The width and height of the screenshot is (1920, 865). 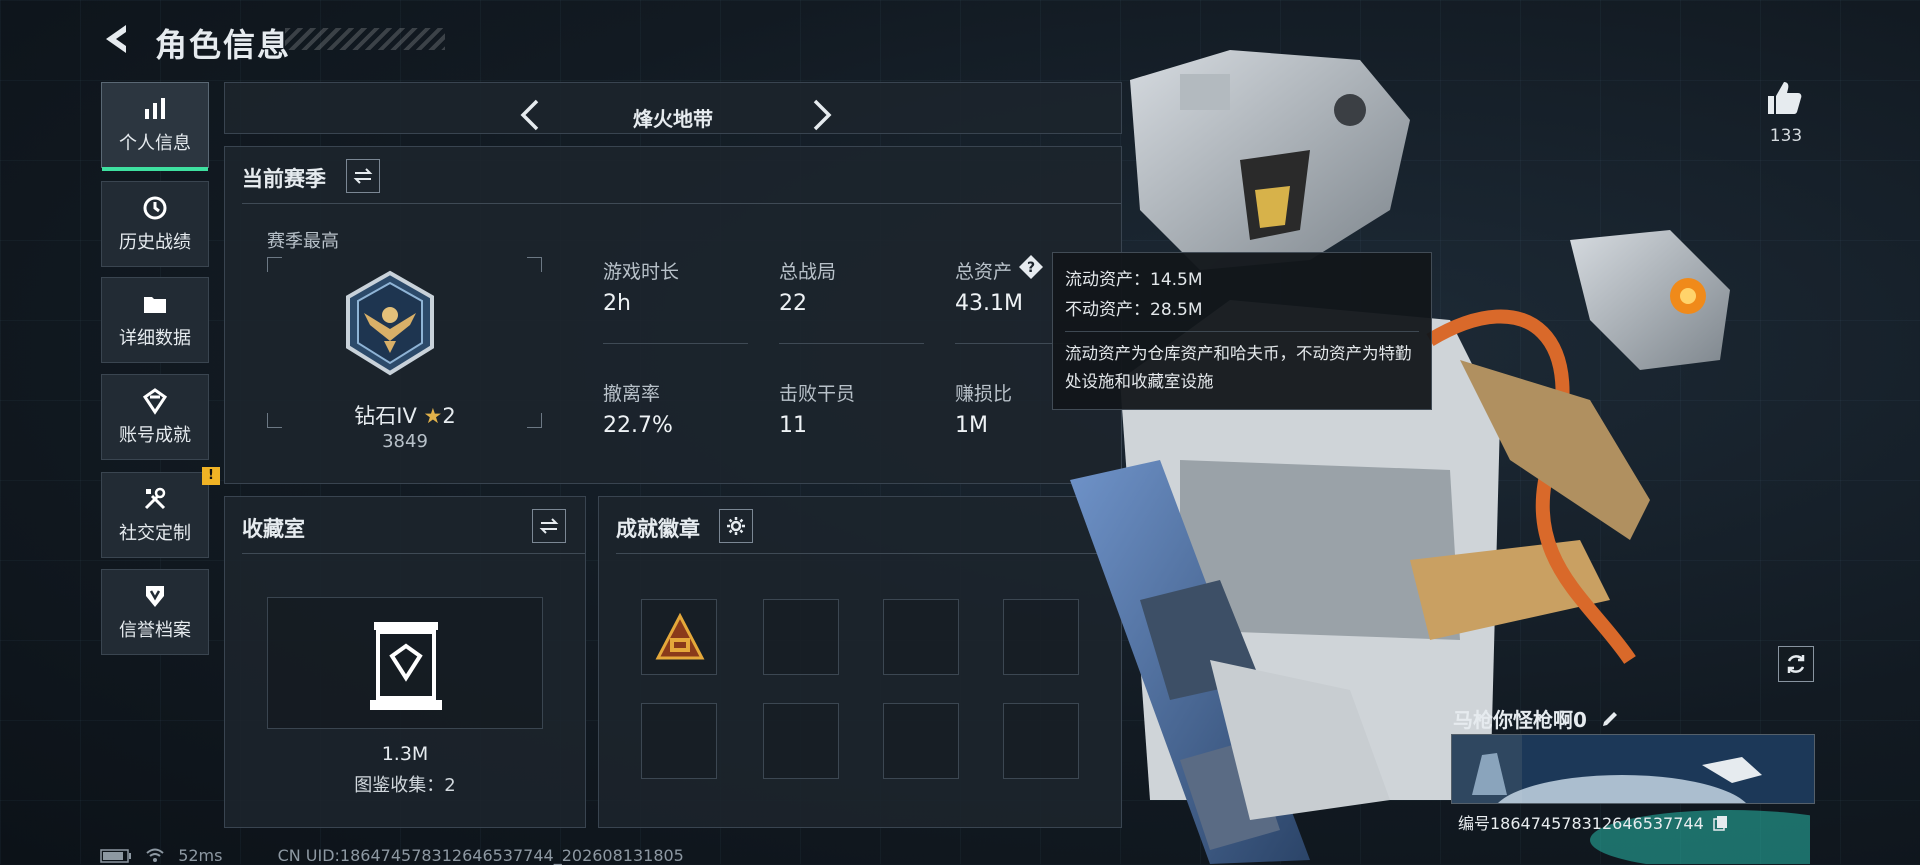 I want to click on rank-score: 3849, so click(x=405, y=441).